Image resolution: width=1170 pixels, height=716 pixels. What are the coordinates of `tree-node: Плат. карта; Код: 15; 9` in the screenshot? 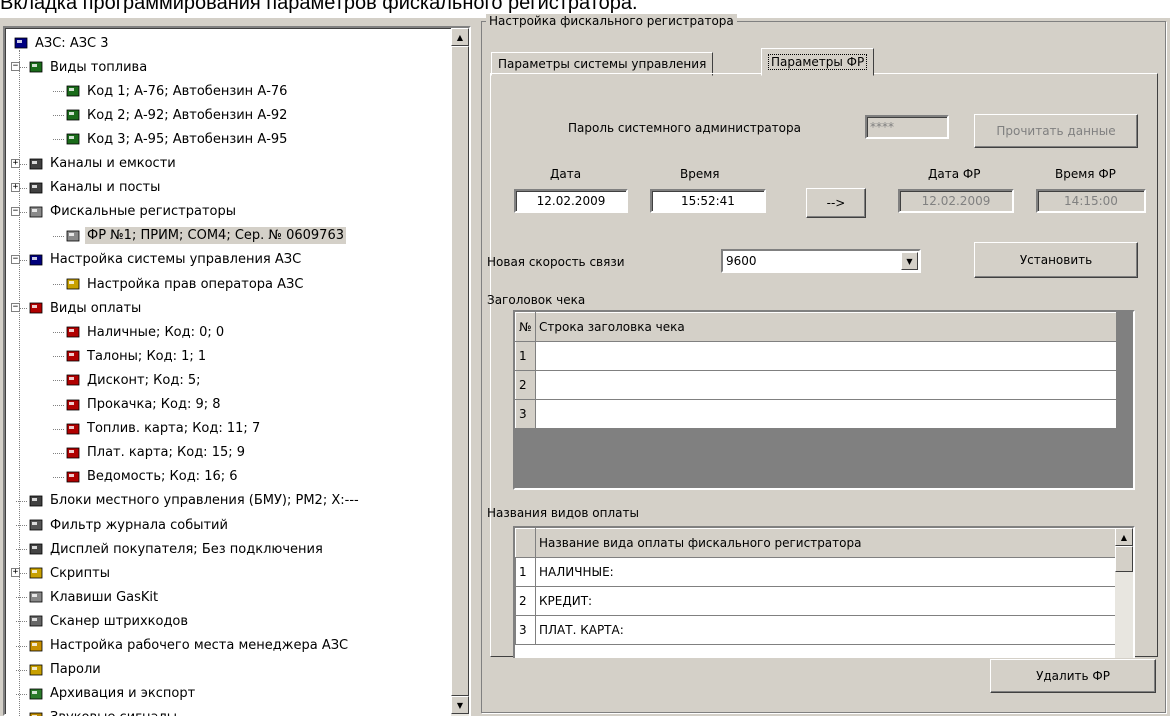 It's located at (156, 453).